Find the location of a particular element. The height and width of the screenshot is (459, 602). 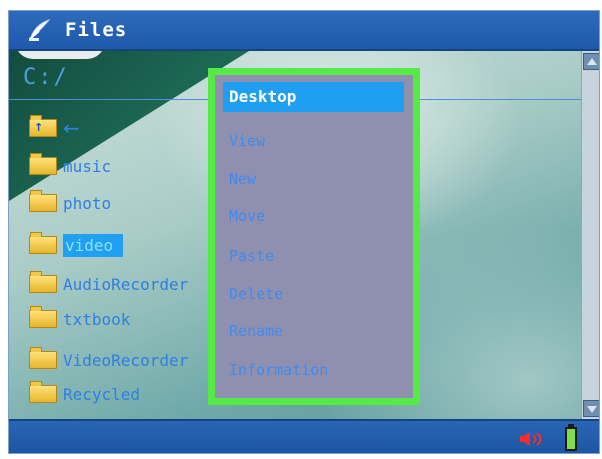

file-name: VideoRecorder is located at coordinates (126, 360).